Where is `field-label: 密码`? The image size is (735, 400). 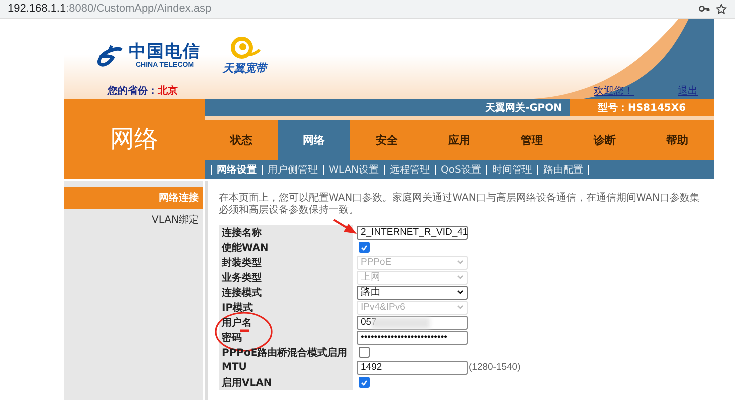 field-label: 密码 is located at coordinates (232, 338).